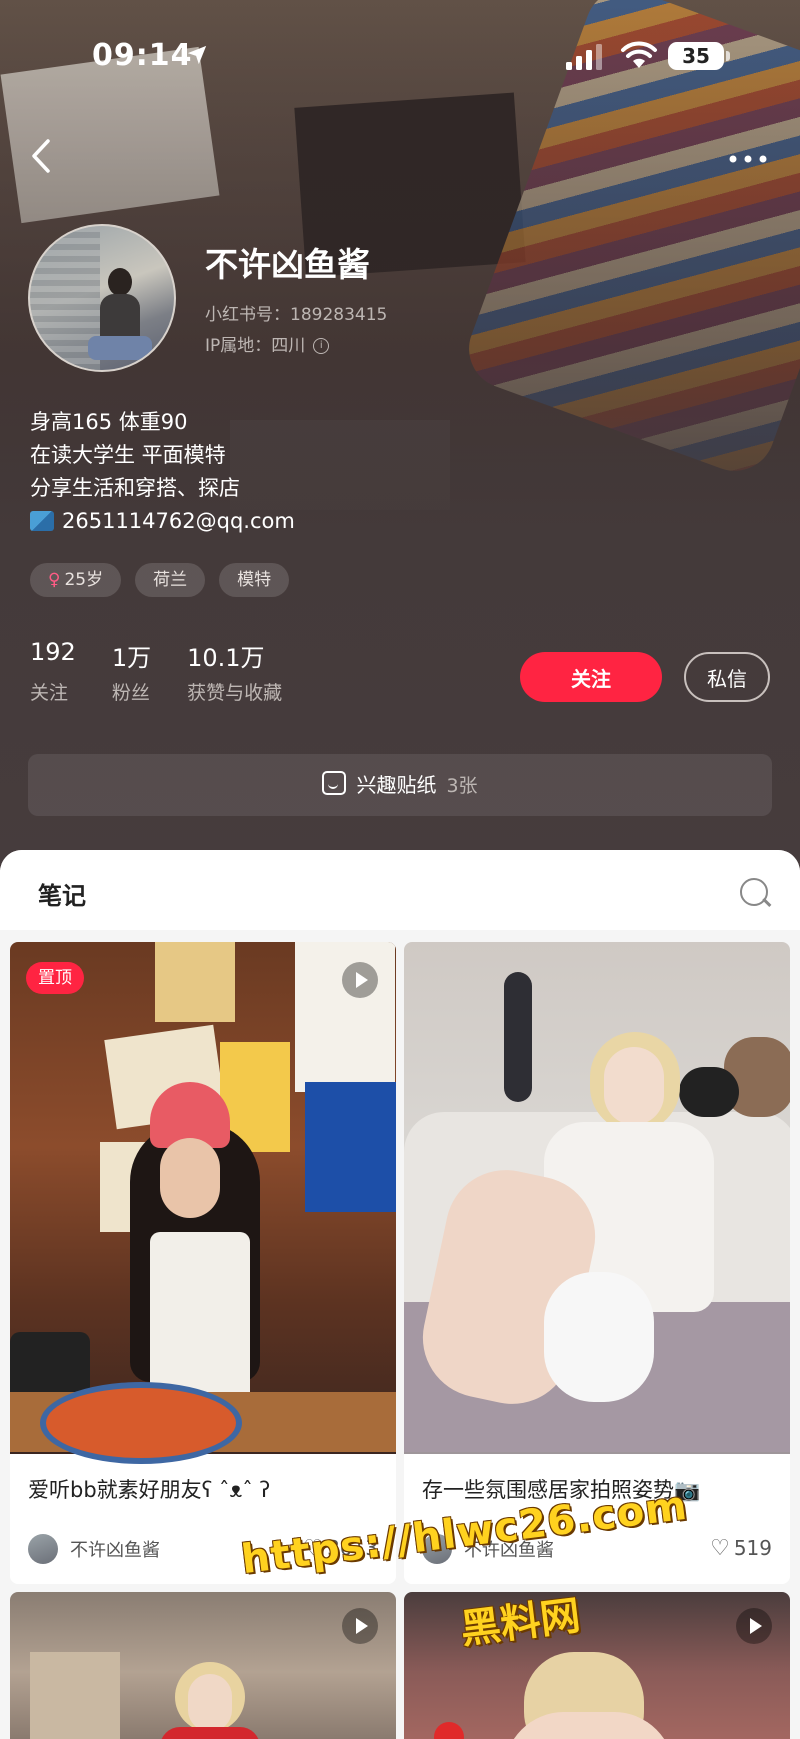 This screenshot has width=800, height=1739. What do you see at coordinates (84, 580) in the screenshot?
I see `tag-label: 25岁` at bounding box center [84, 580].